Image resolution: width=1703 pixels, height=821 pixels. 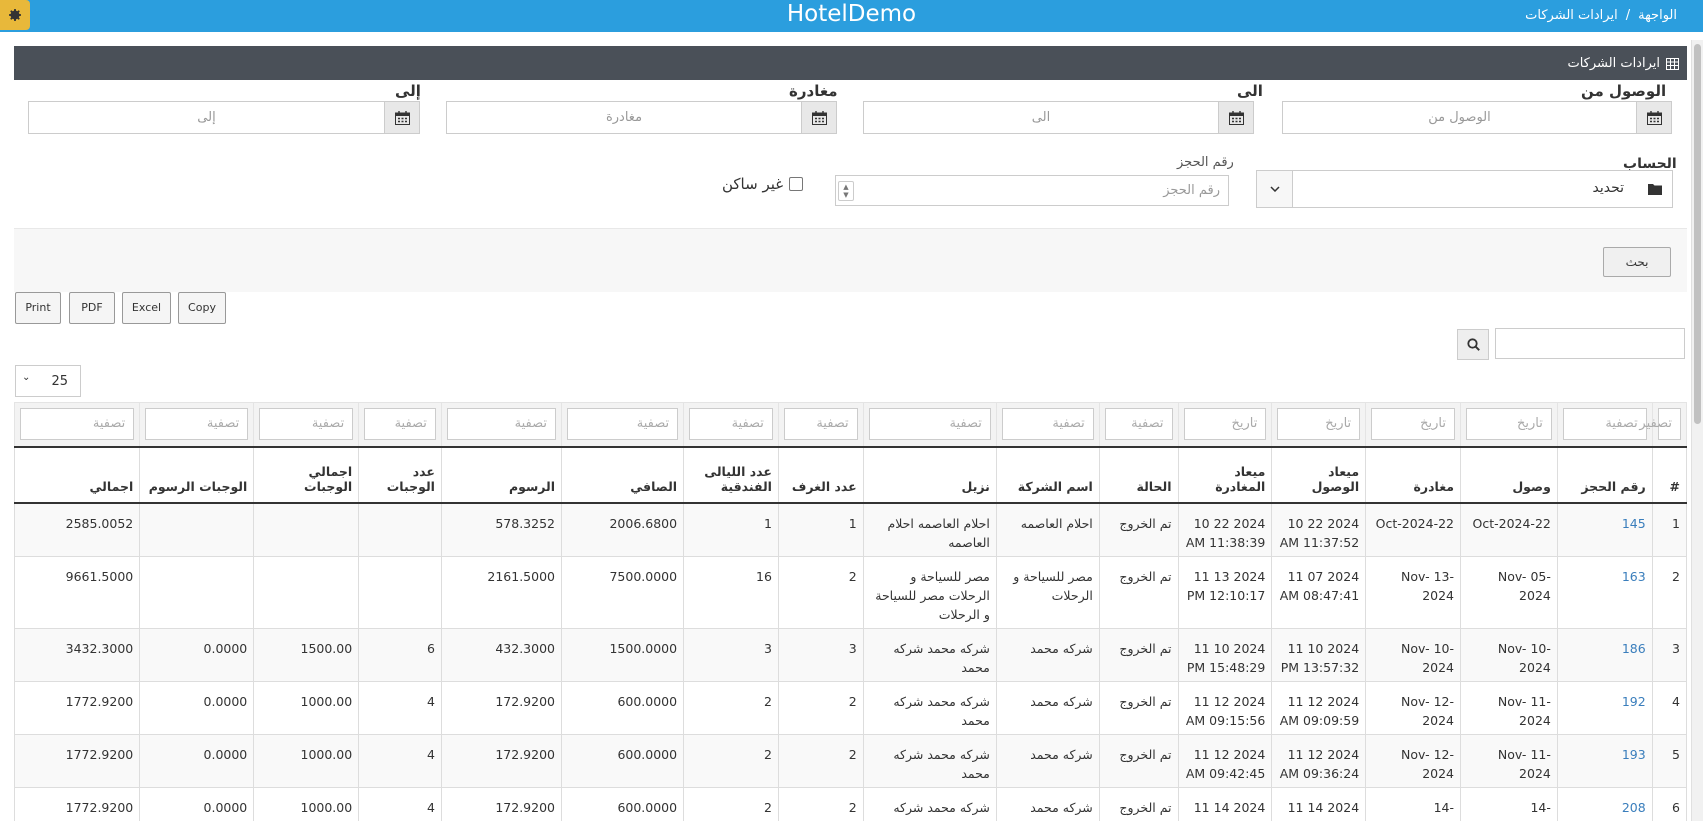 I want to click on filter-input-nights-count: تصفية, so click(x=731, y=424).